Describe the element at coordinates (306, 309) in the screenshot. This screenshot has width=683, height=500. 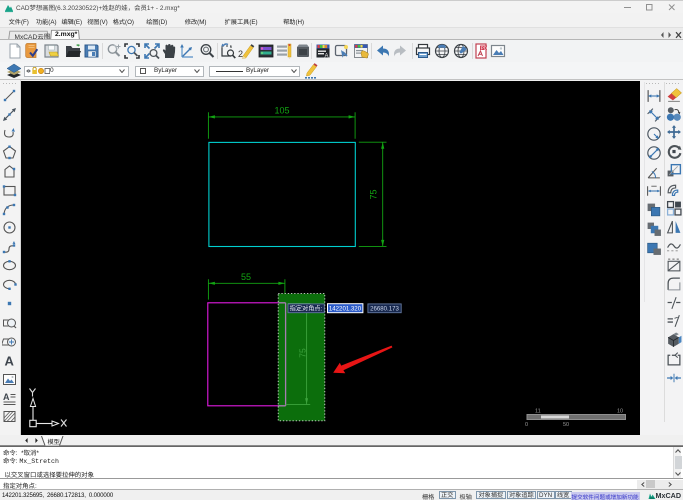
I see `svg-text: 指定对角点:` at that location.